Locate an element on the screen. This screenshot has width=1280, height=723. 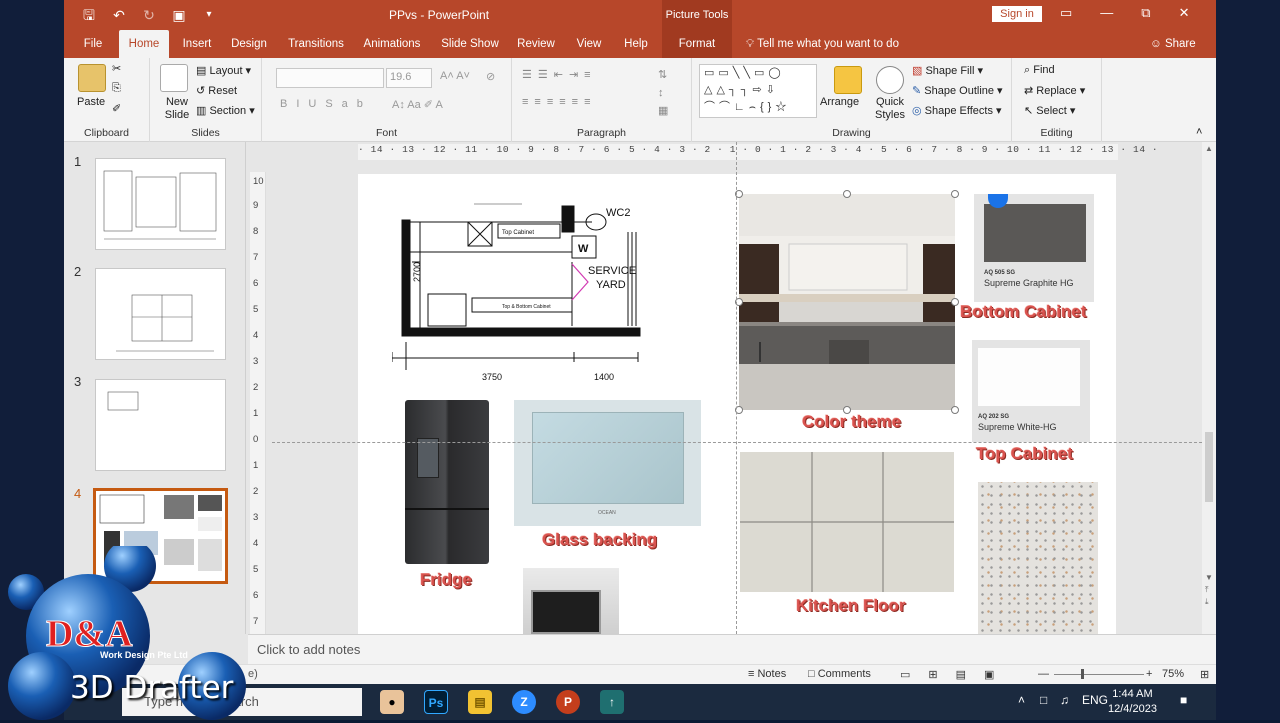
restore-icon: ⧉ is located at coordinates (1145, 13).